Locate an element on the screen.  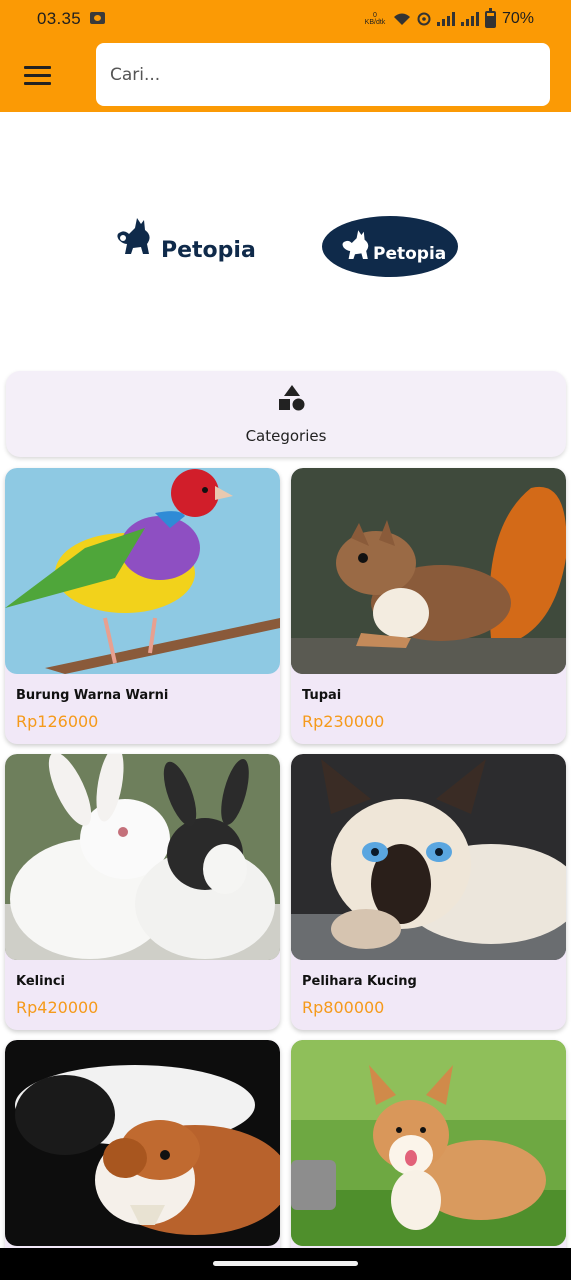
product-image-rabbits is located at coordinates (142, 857).